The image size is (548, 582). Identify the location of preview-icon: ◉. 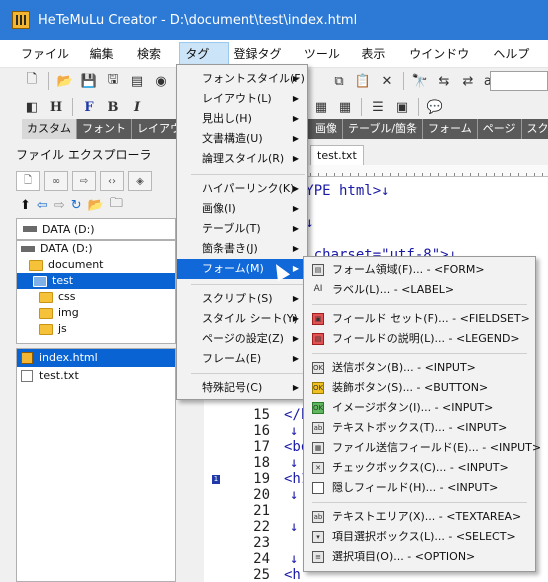
(161, 81).